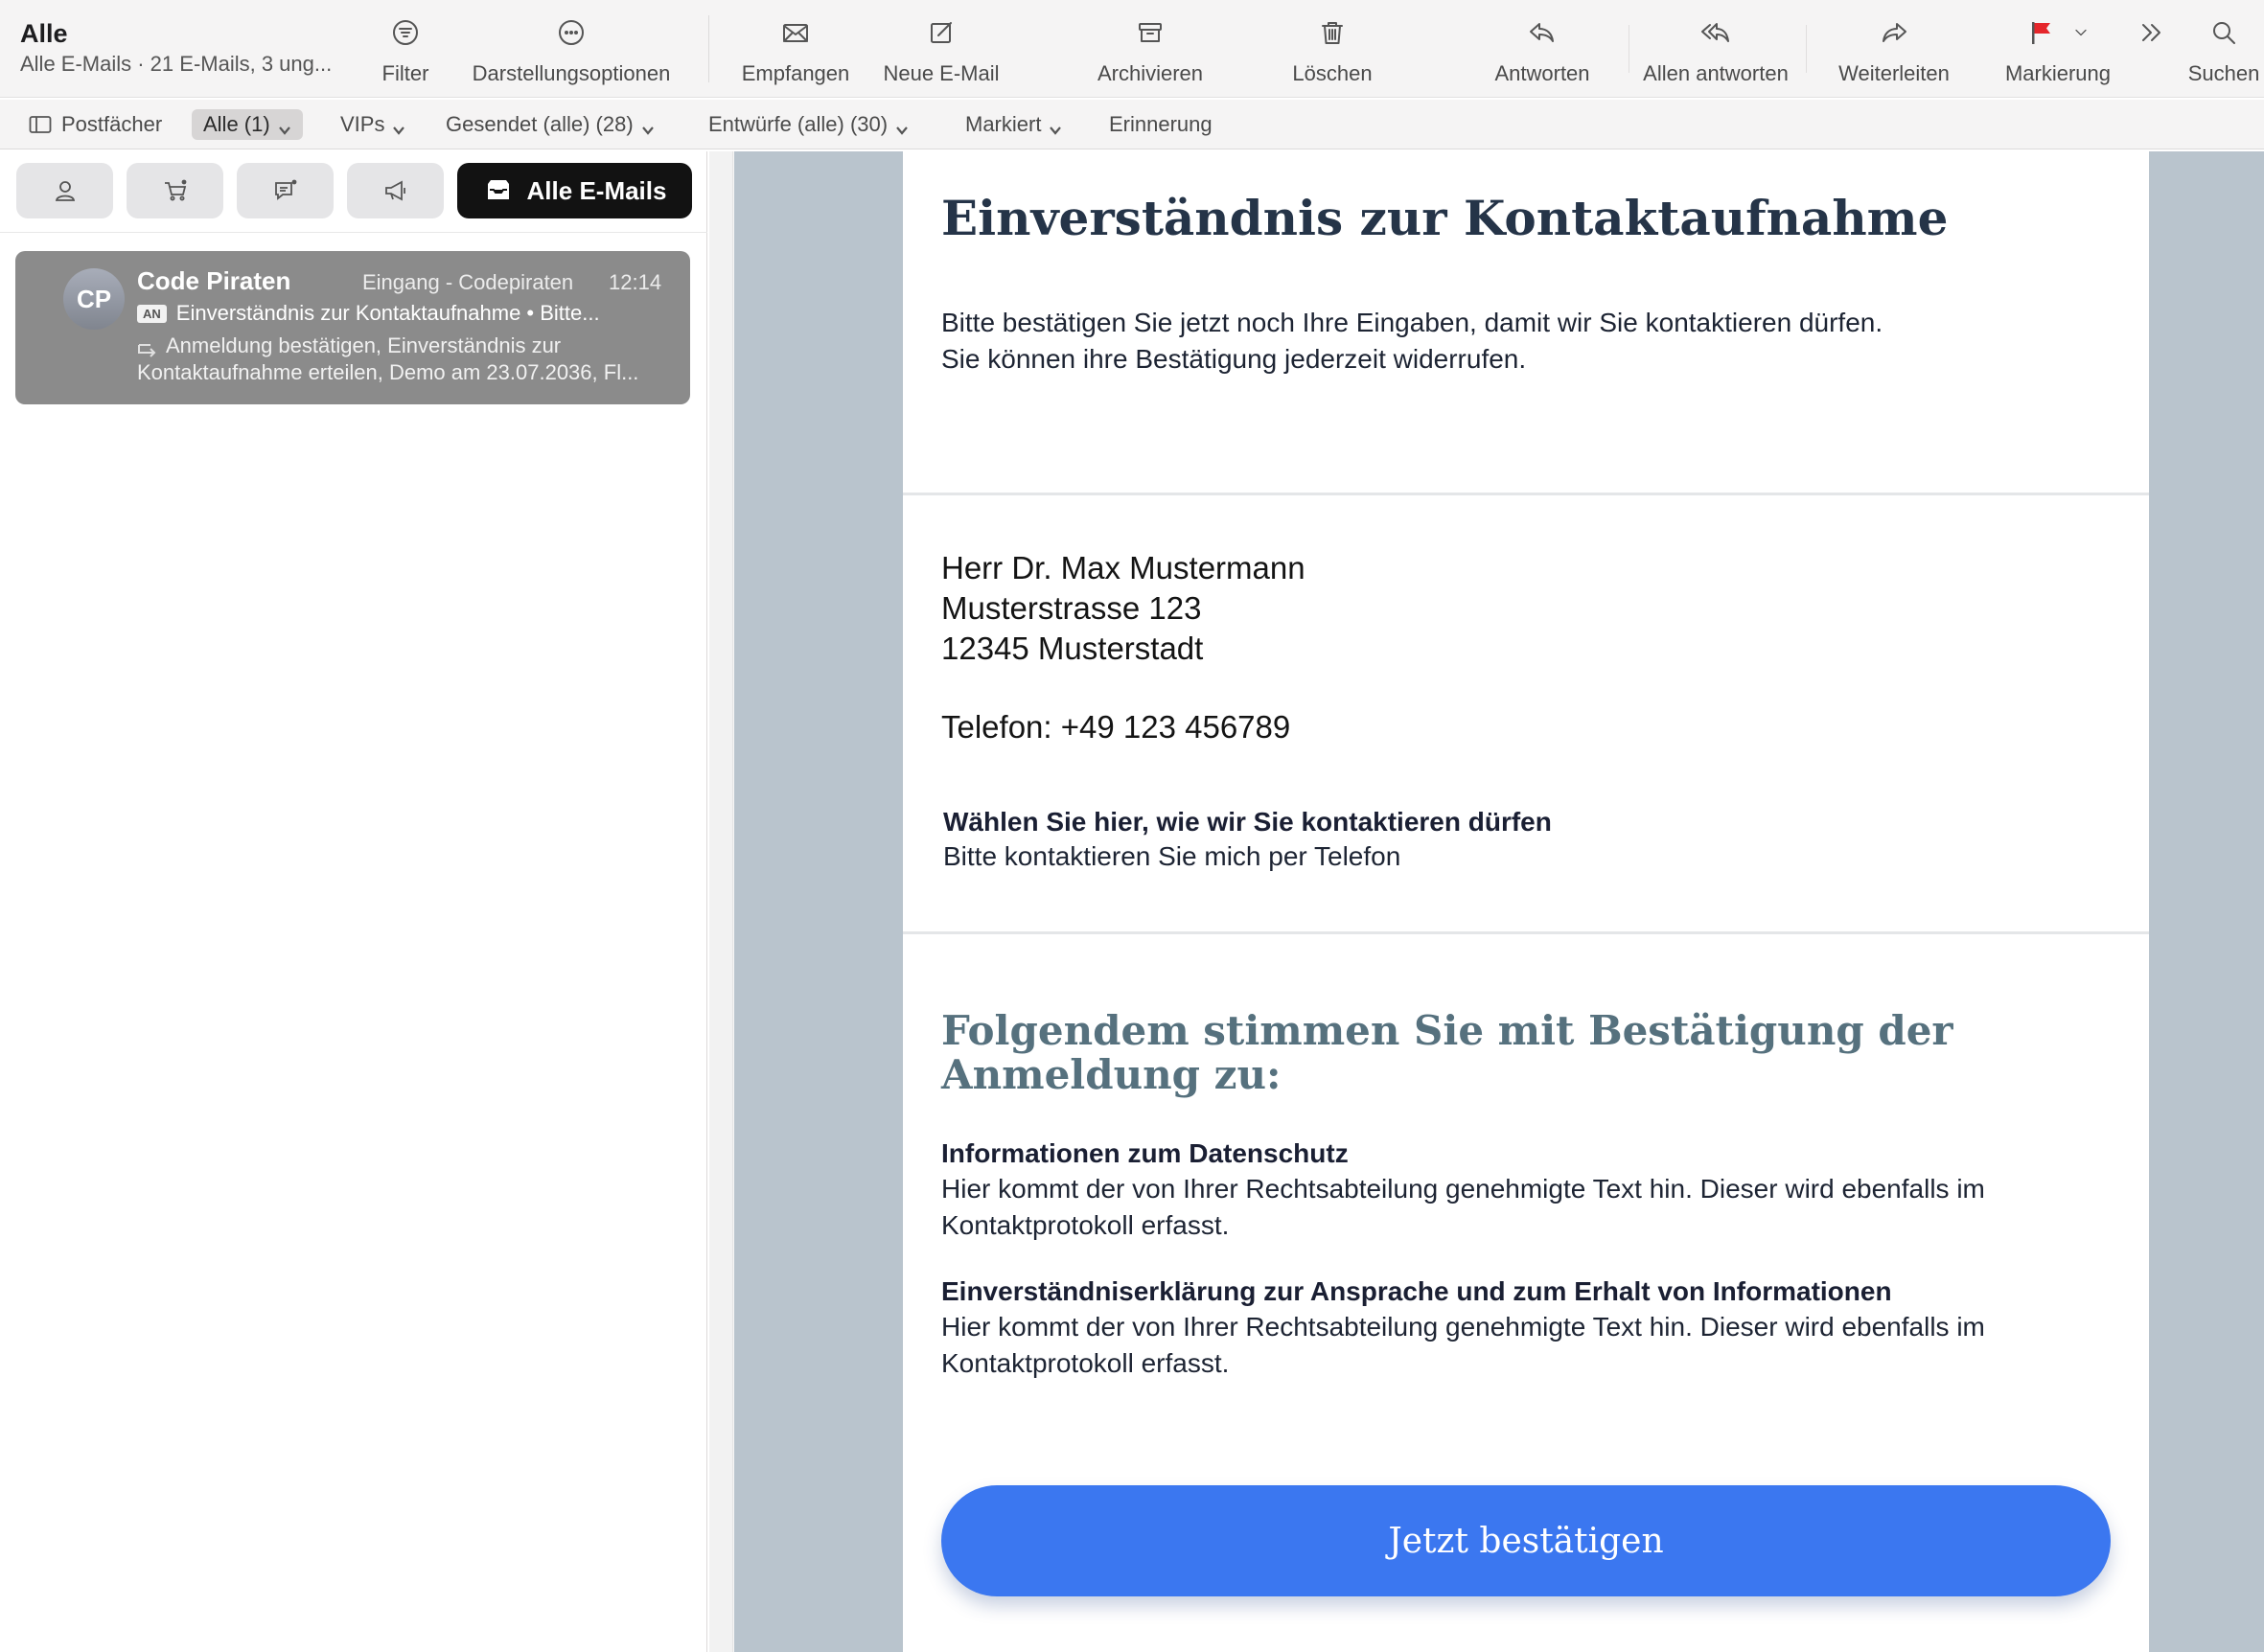 The height and width of the screenshot is (1652, 2264). What do you see at coordinates (1150, 32) in the screenshot?
I see `archive-icon` at bounding box center [1150, 32].